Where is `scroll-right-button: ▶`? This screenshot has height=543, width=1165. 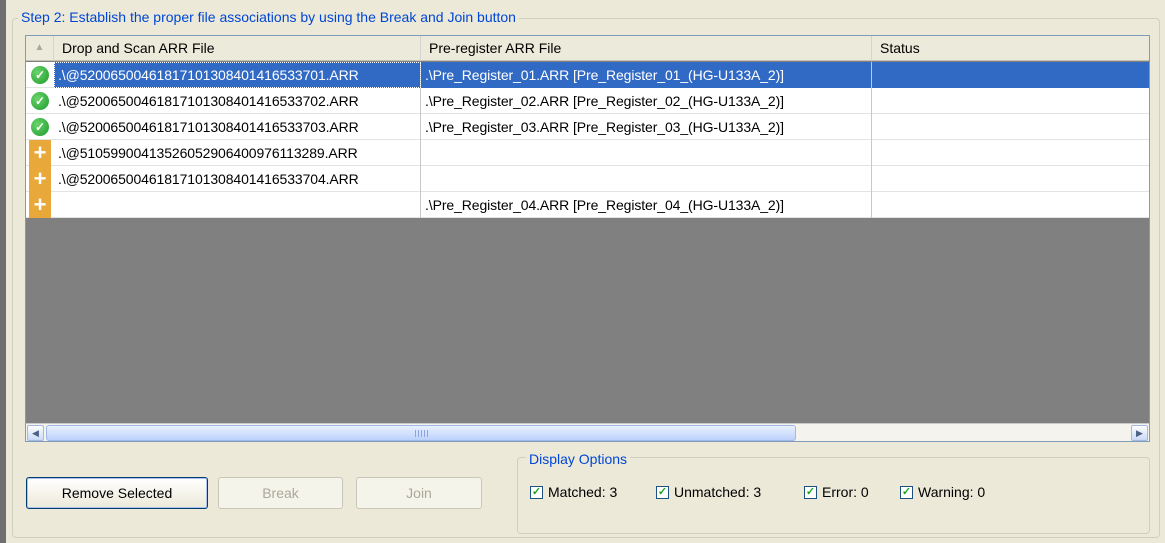 scroll-right-button: ▶ is located at coordinates (1139, 433).